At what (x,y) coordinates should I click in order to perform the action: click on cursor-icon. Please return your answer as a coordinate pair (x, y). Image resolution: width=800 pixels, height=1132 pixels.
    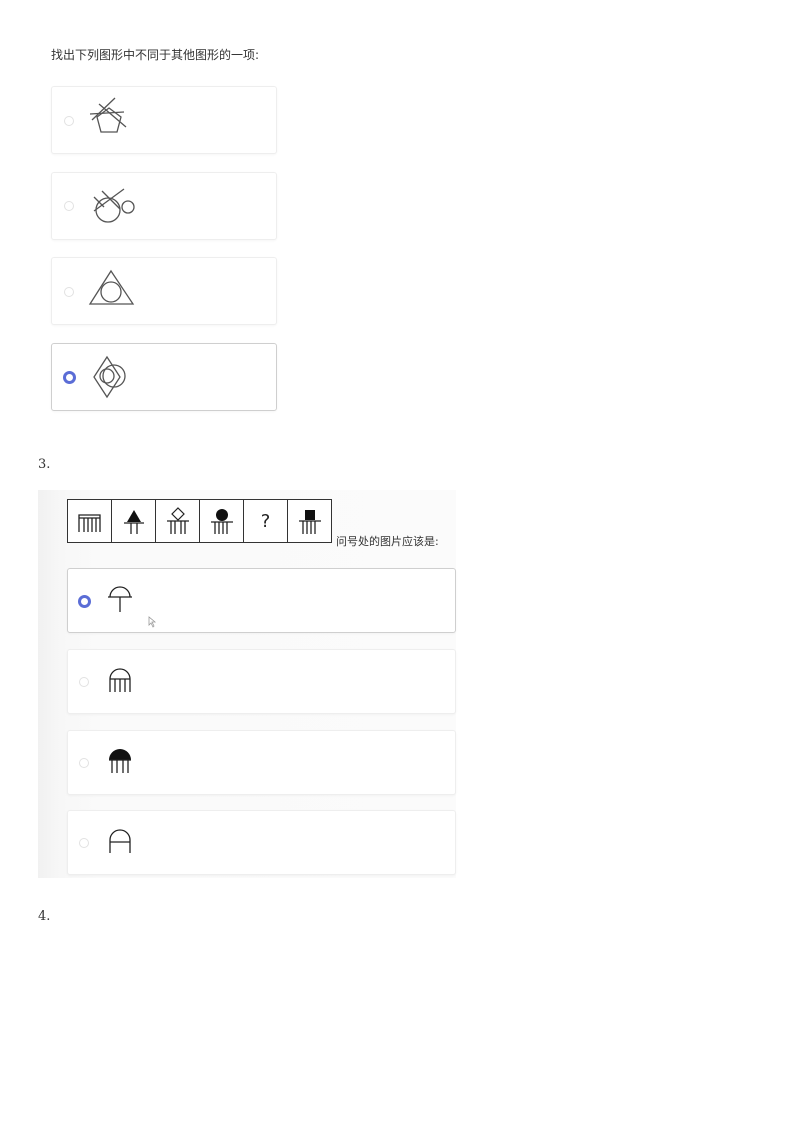
    Looking at the image, I should click on (153, 622).